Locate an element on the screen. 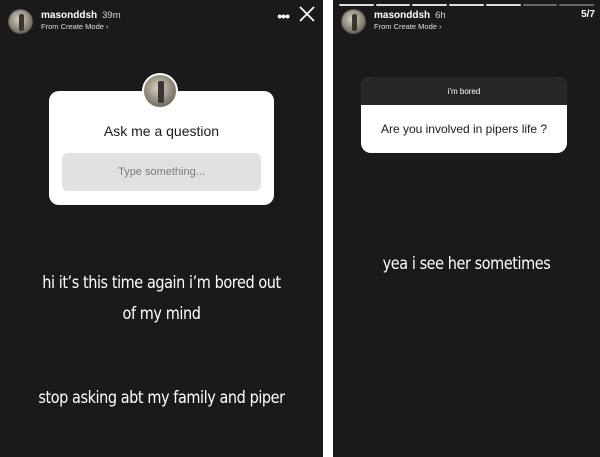  meta-row: masonddsh 39m is located at coordinates (81, 16).